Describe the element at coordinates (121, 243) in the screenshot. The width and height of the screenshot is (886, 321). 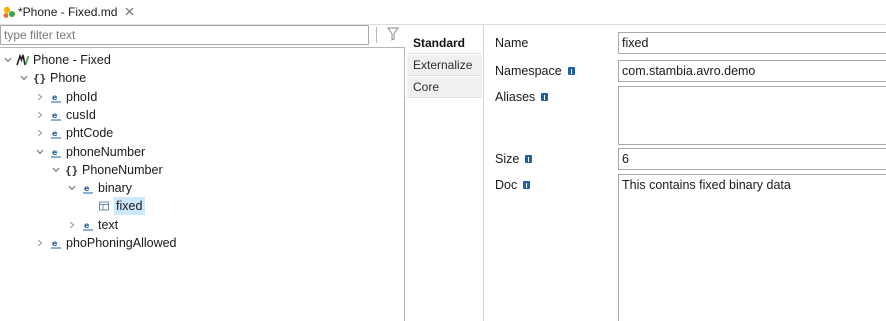
I see `tree-node-label: phoPhoningAllowed` at that location.